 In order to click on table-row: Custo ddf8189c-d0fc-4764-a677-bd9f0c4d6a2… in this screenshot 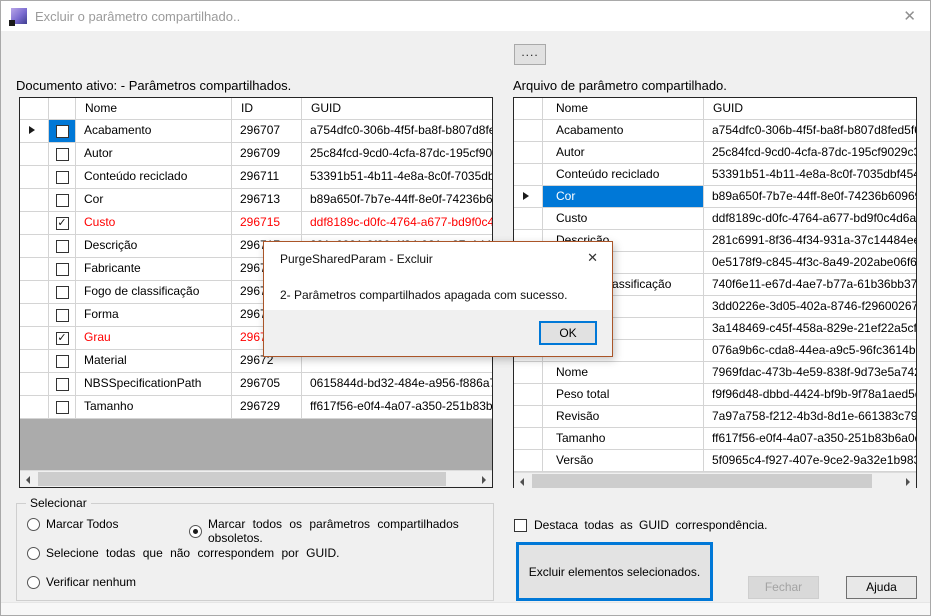, I will do `click(715, 219)`.